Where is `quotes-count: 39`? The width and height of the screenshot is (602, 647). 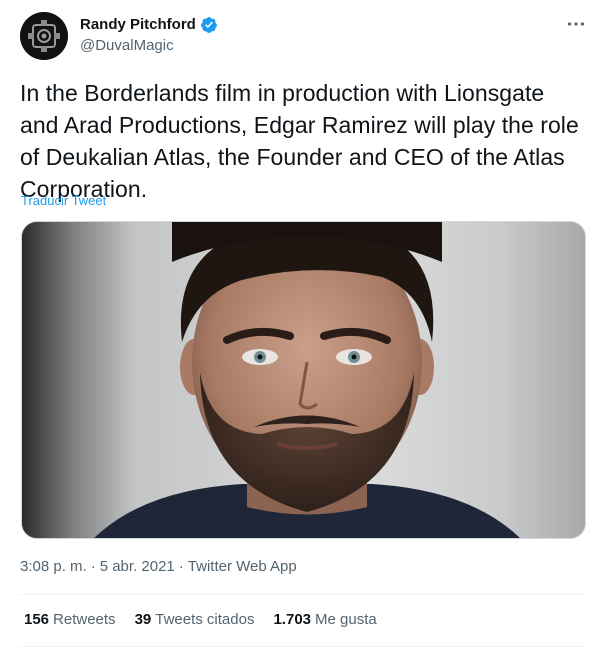
quotes-count: 39 is located at coordinates (143, 619).